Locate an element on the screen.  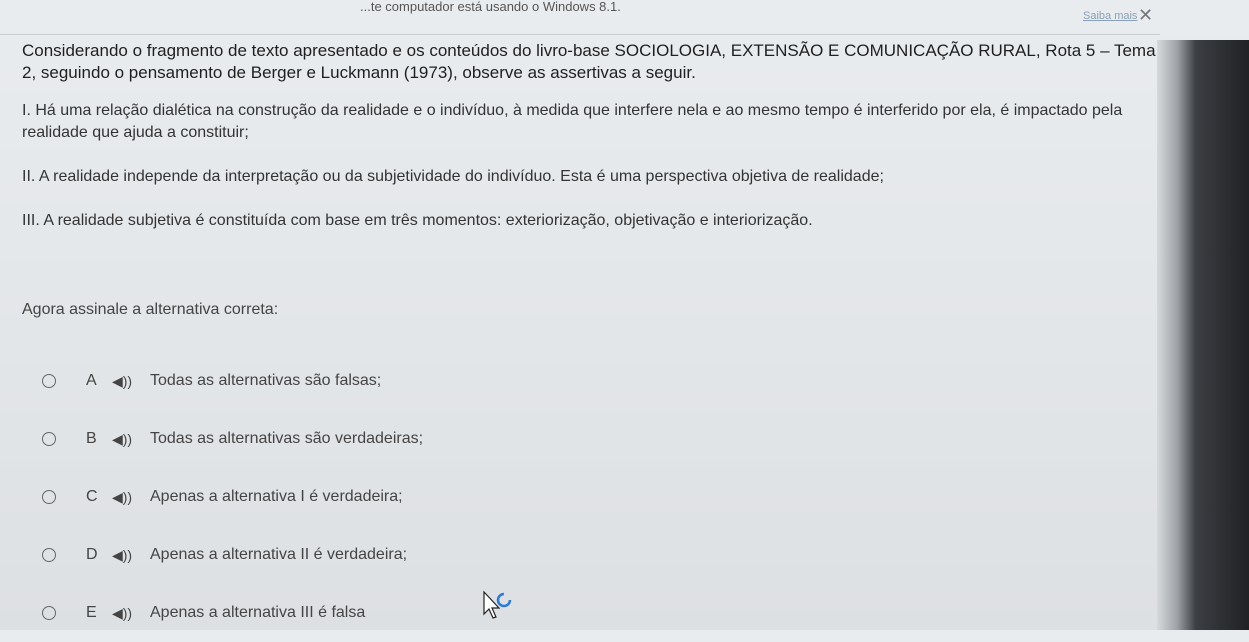
busy-cursor-icon is located at coordinates (497, 604).